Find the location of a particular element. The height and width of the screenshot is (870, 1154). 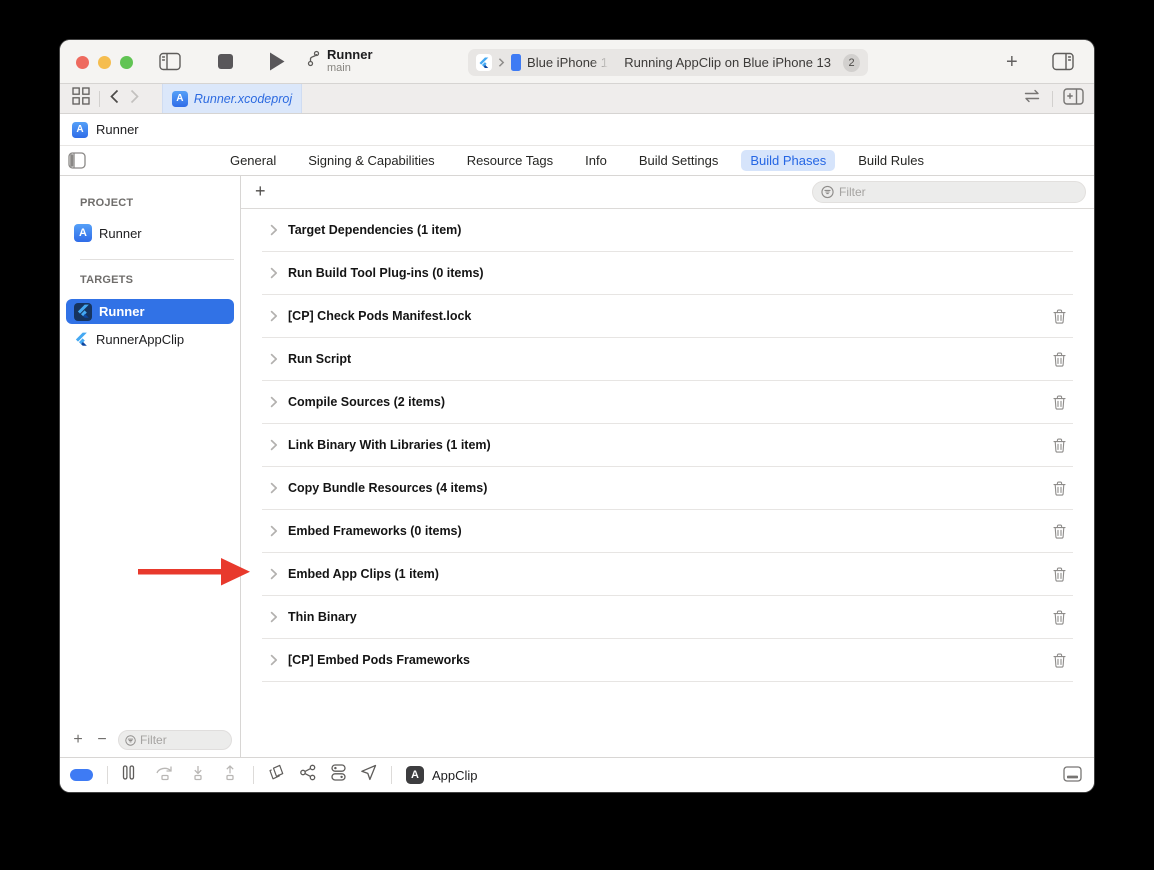

add-editor-icon is located at coordinates (1073, 98).